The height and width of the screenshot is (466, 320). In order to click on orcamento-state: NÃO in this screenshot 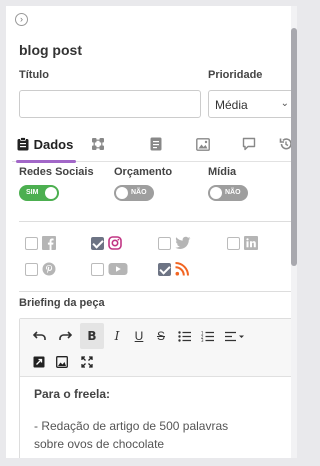, I will do `click(139, 192)`.